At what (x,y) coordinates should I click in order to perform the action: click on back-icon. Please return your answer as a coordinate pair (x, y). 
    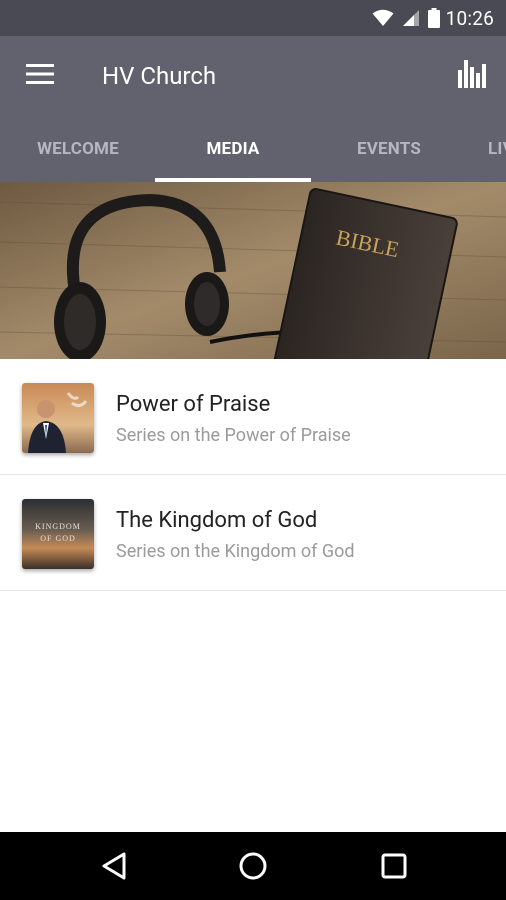
    Looking at the image, I should click on (114, 866).